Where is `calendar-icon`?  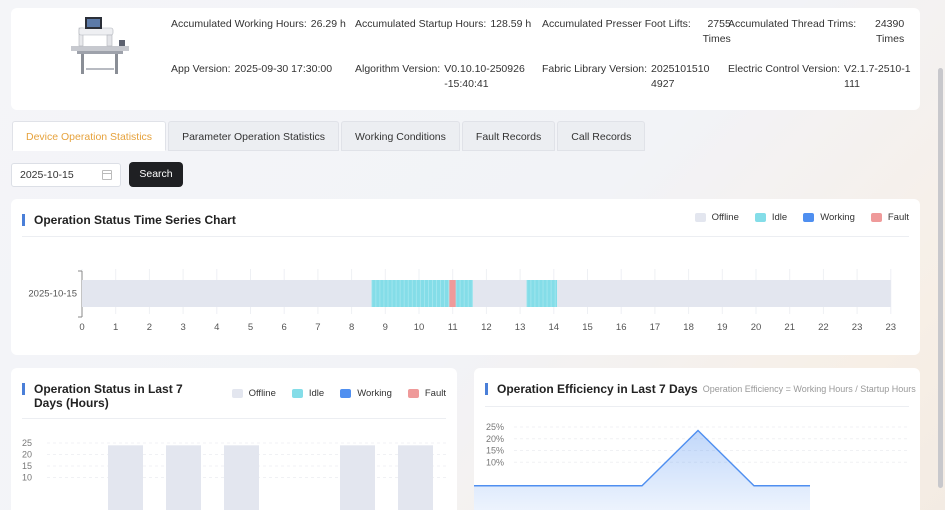 calendar-icon is located at coordinates (107, 175).